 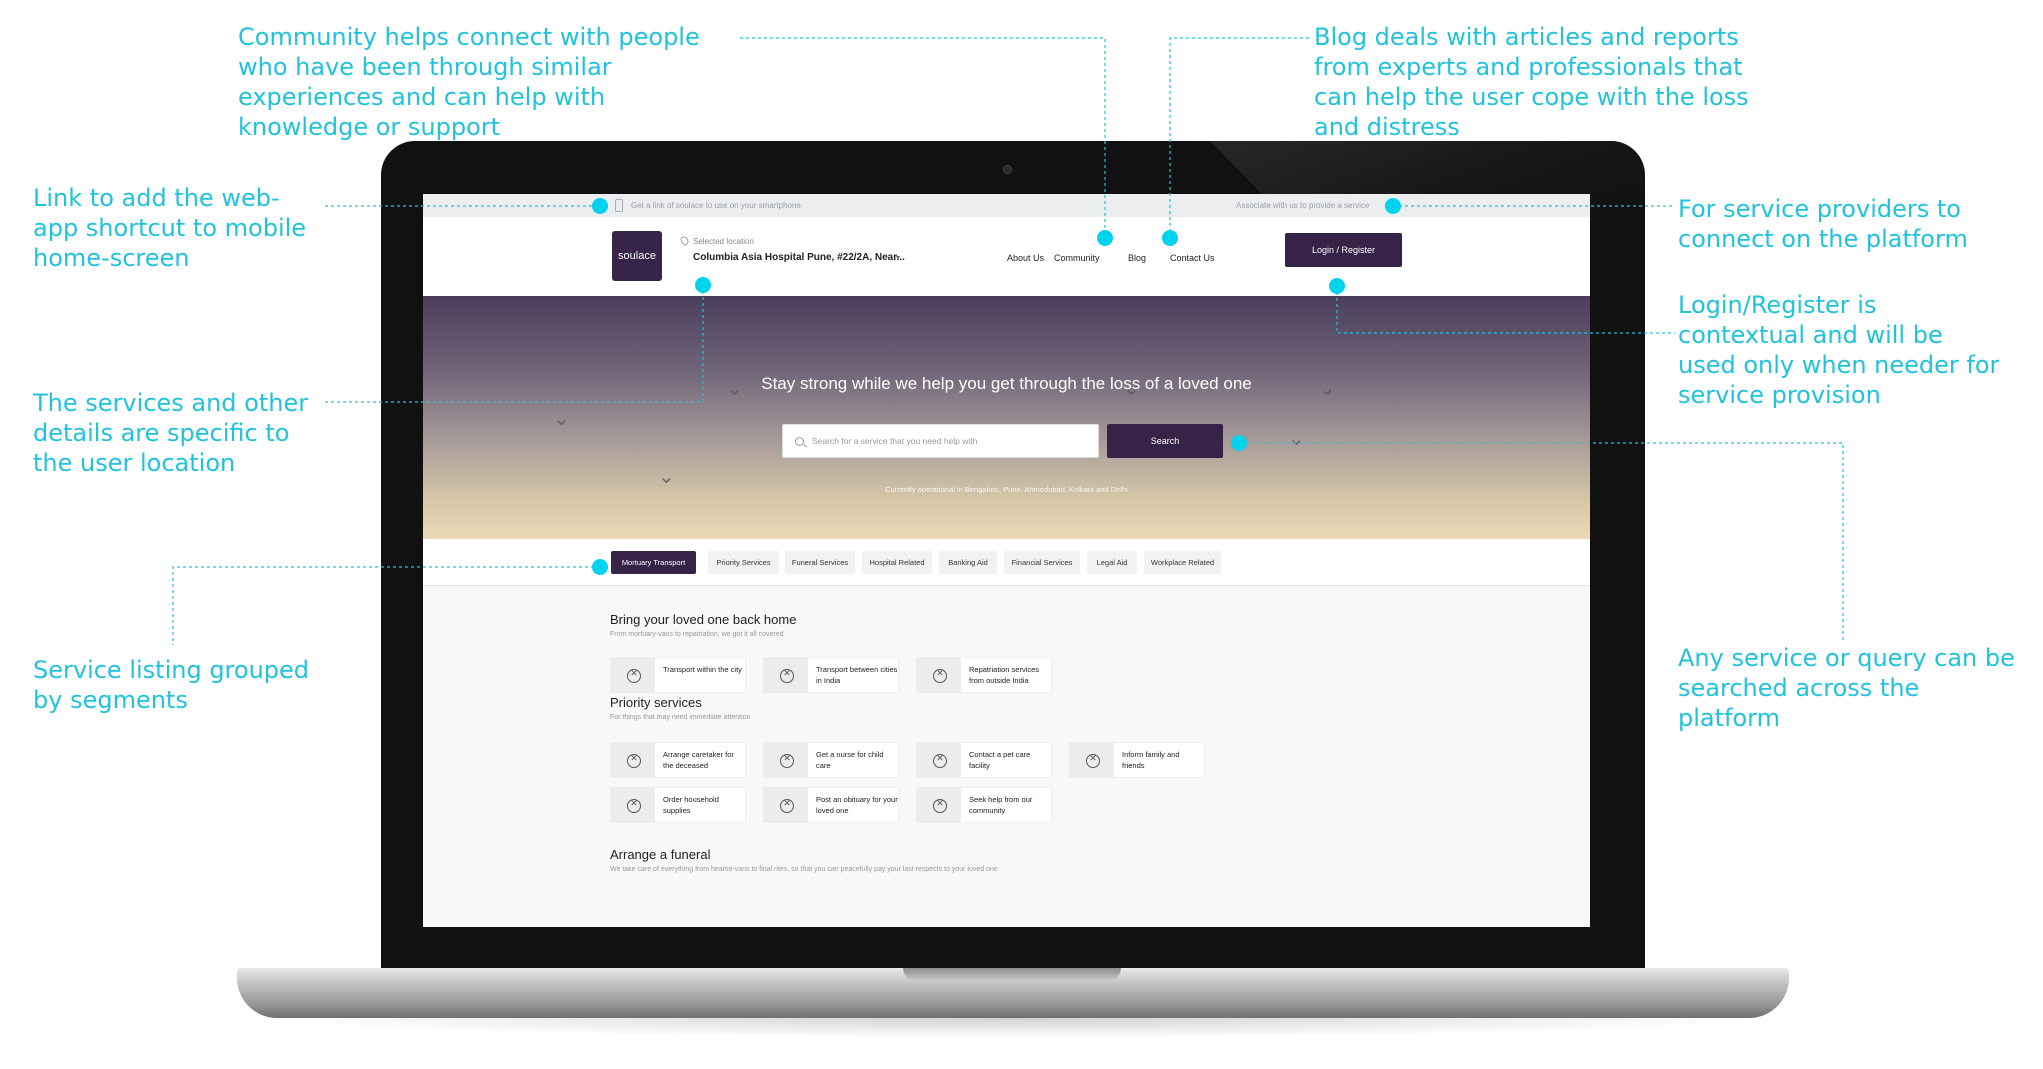 I want to click on service-card-label: Arrange caretaker for the deceased, so click(x=698, y=760).